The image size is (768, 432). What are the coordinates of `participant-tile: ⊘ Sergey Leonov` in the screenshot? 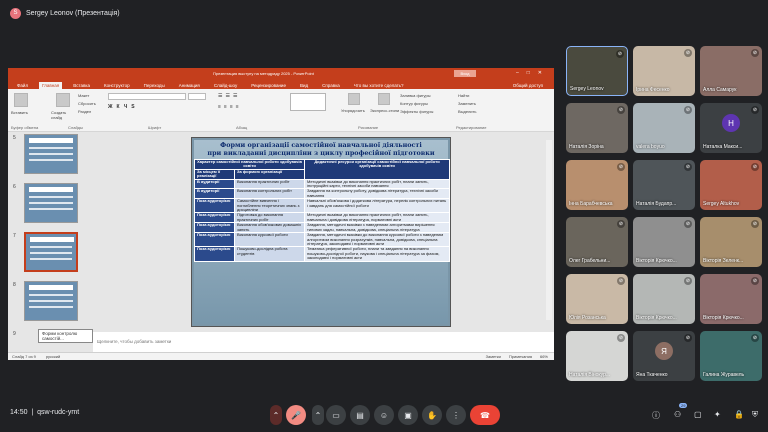 It's located at (597, 71).